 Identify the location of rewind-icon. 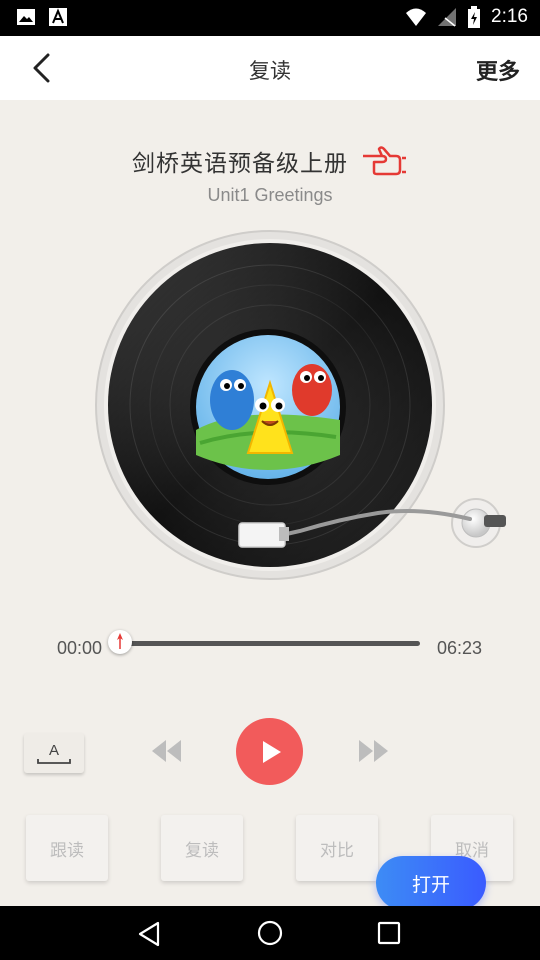
(166, 751).